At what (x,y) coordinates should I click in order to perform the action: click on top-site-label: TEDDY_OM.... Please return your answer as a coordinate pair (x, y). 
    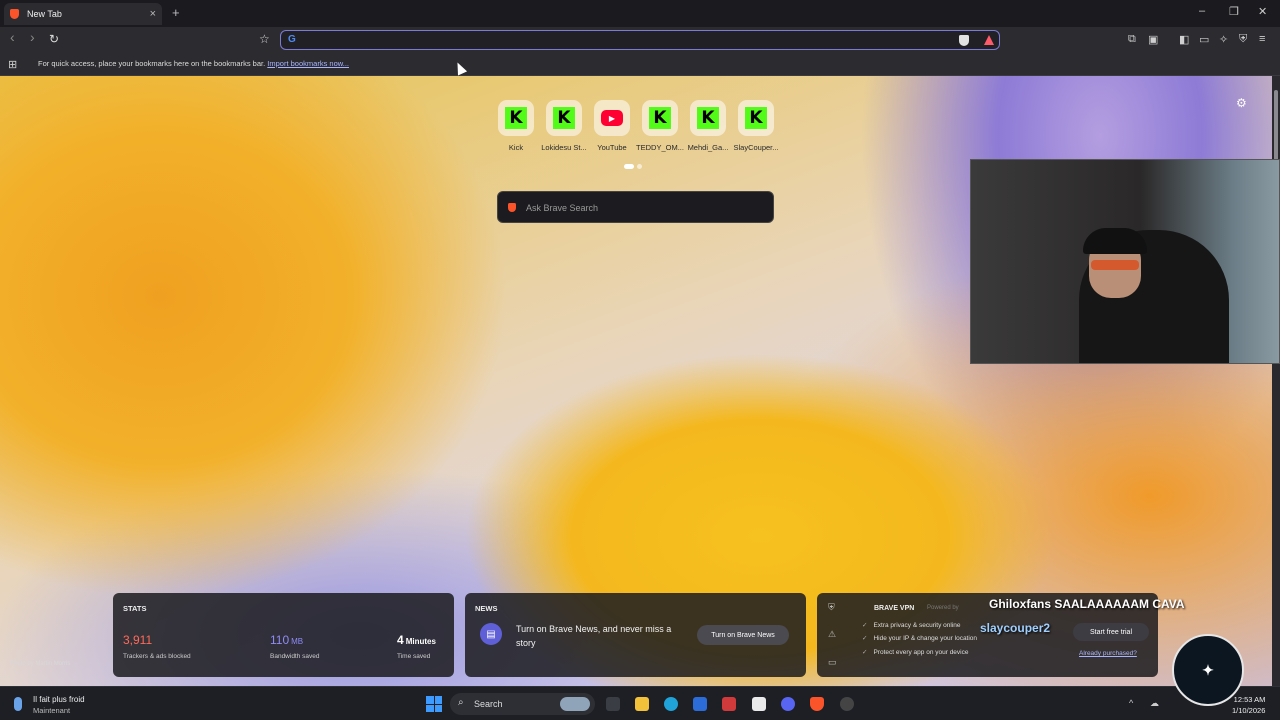
    Looking at the image, I should click on (660, 147).